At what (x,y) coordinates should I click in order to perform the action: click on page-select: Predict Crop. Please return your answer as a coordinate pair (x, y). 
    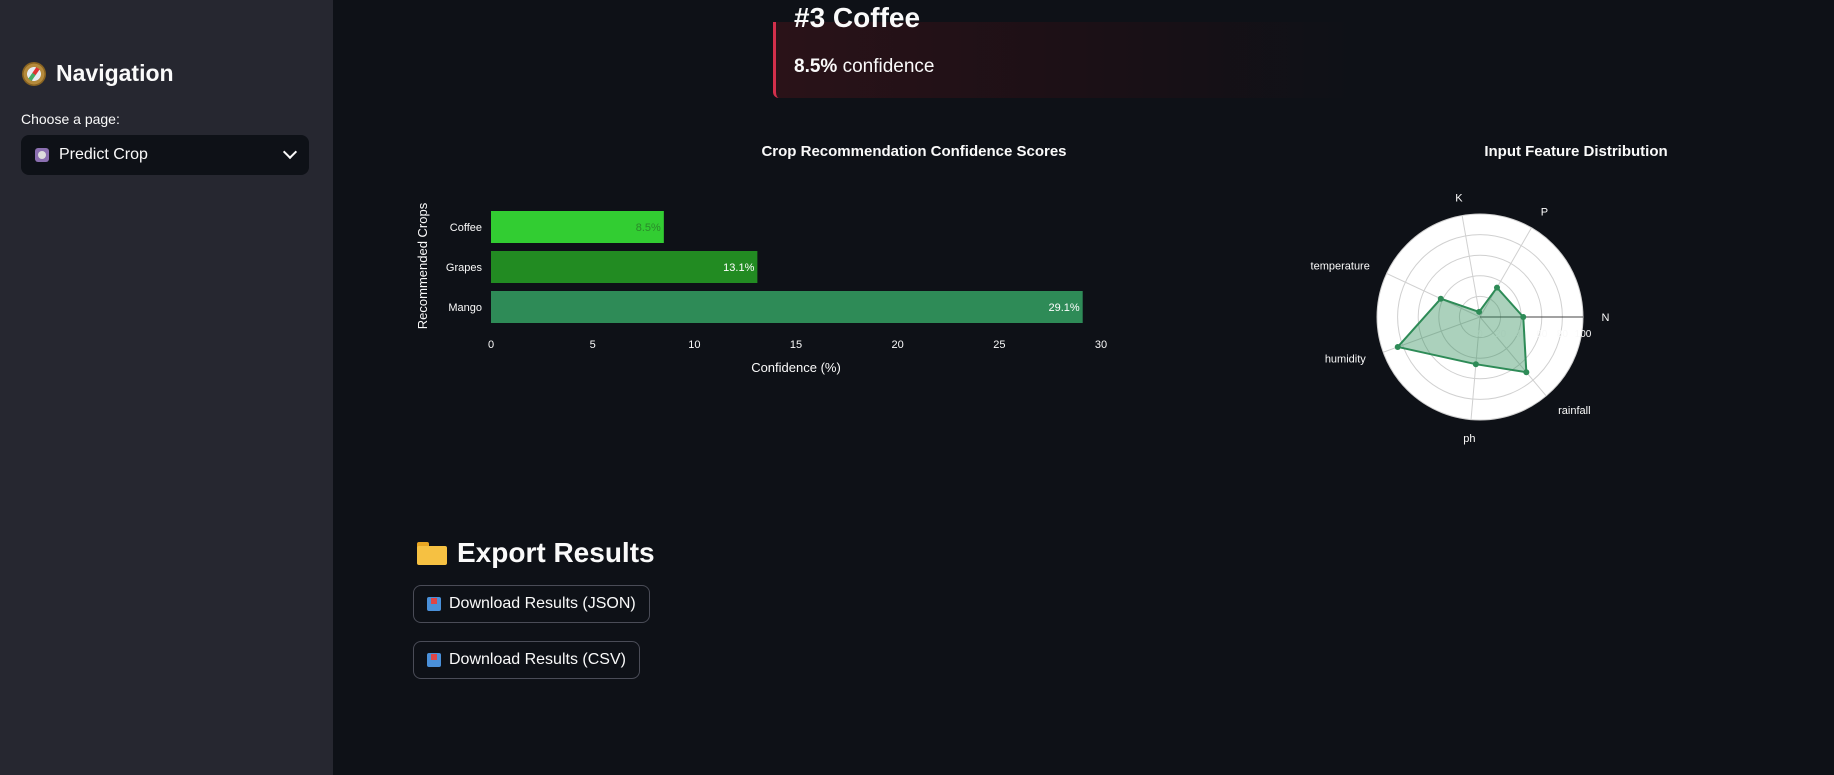
    Looking at the image, I should click on (165, 155).